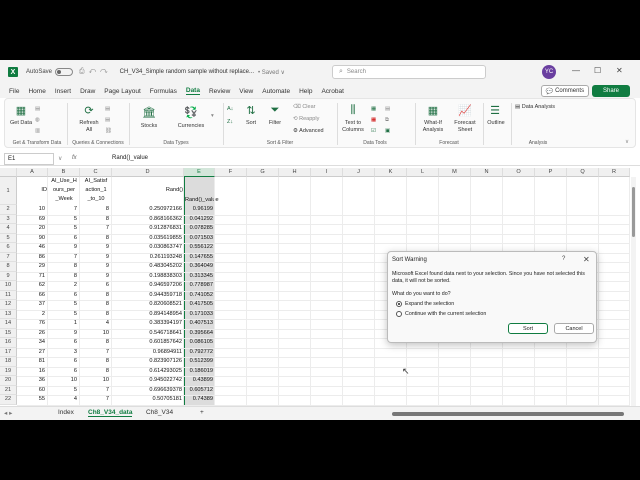  I want to click on radio-continue-dot, so click(399, 314).